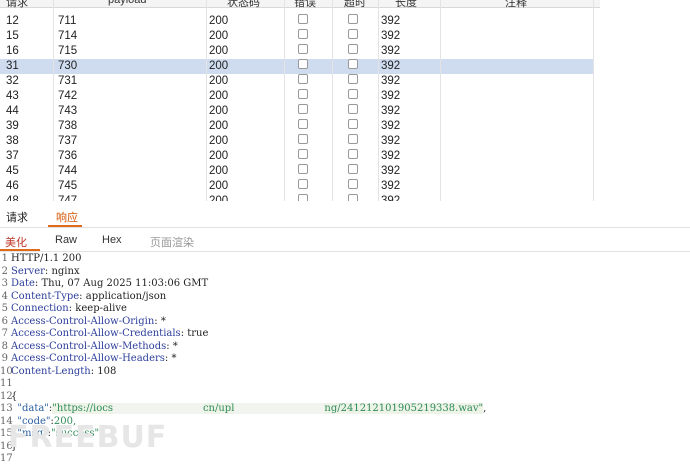  Describe the element at coordinates (305, 5) in the screenshot. I see `col-error: 错误` at that location.